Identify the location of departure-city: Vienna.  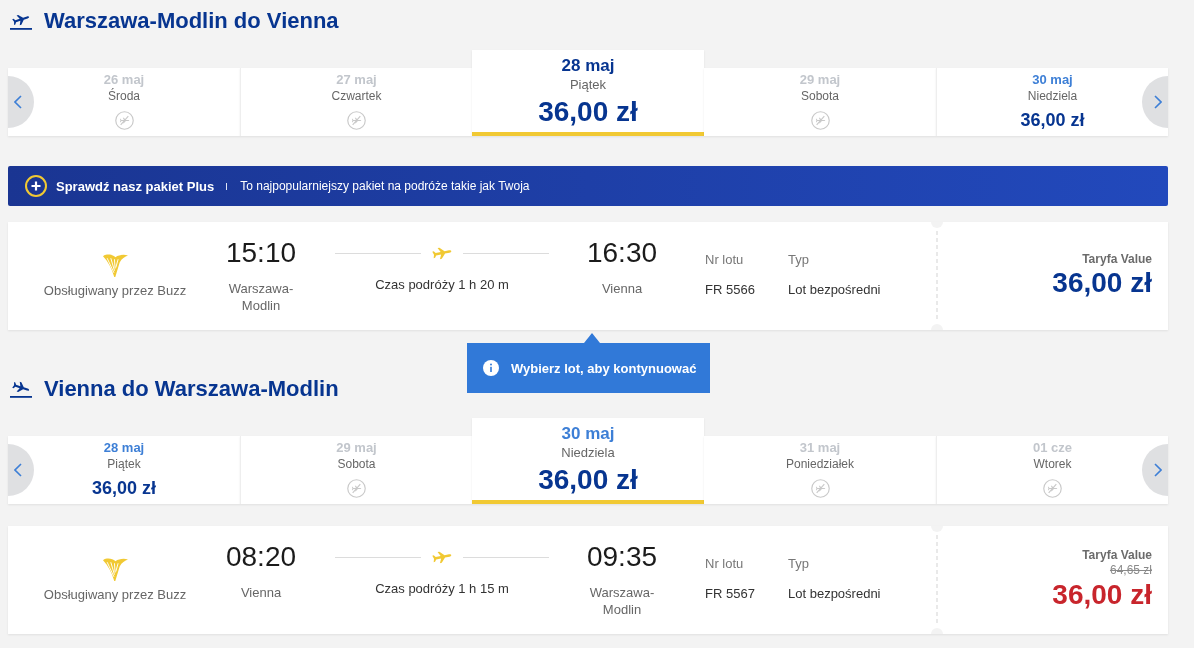
(261, 592).